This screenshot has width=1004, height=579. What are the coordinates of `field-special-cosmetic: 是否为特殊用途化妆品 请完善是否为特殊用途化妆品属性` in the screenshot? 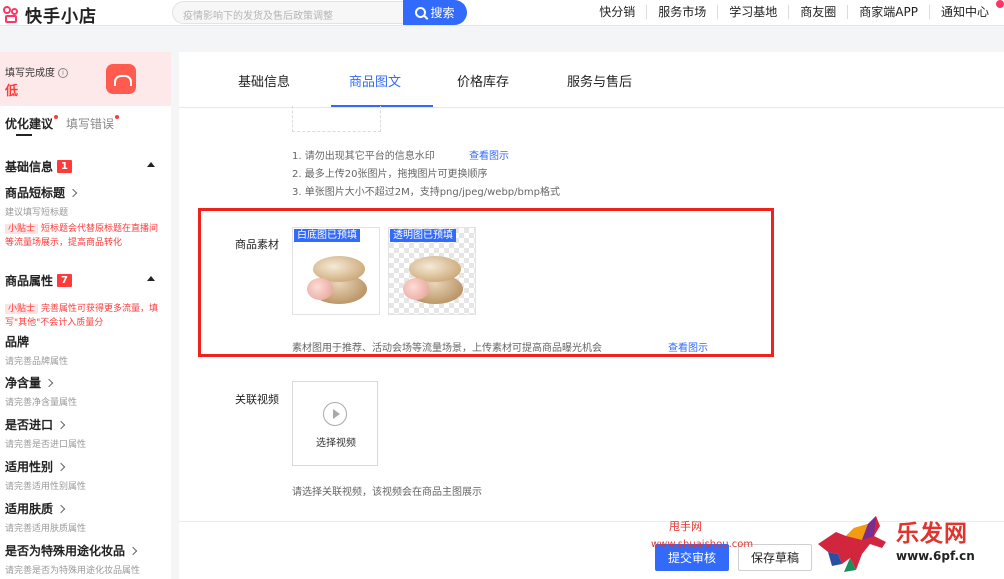 It's located at (72, 559).